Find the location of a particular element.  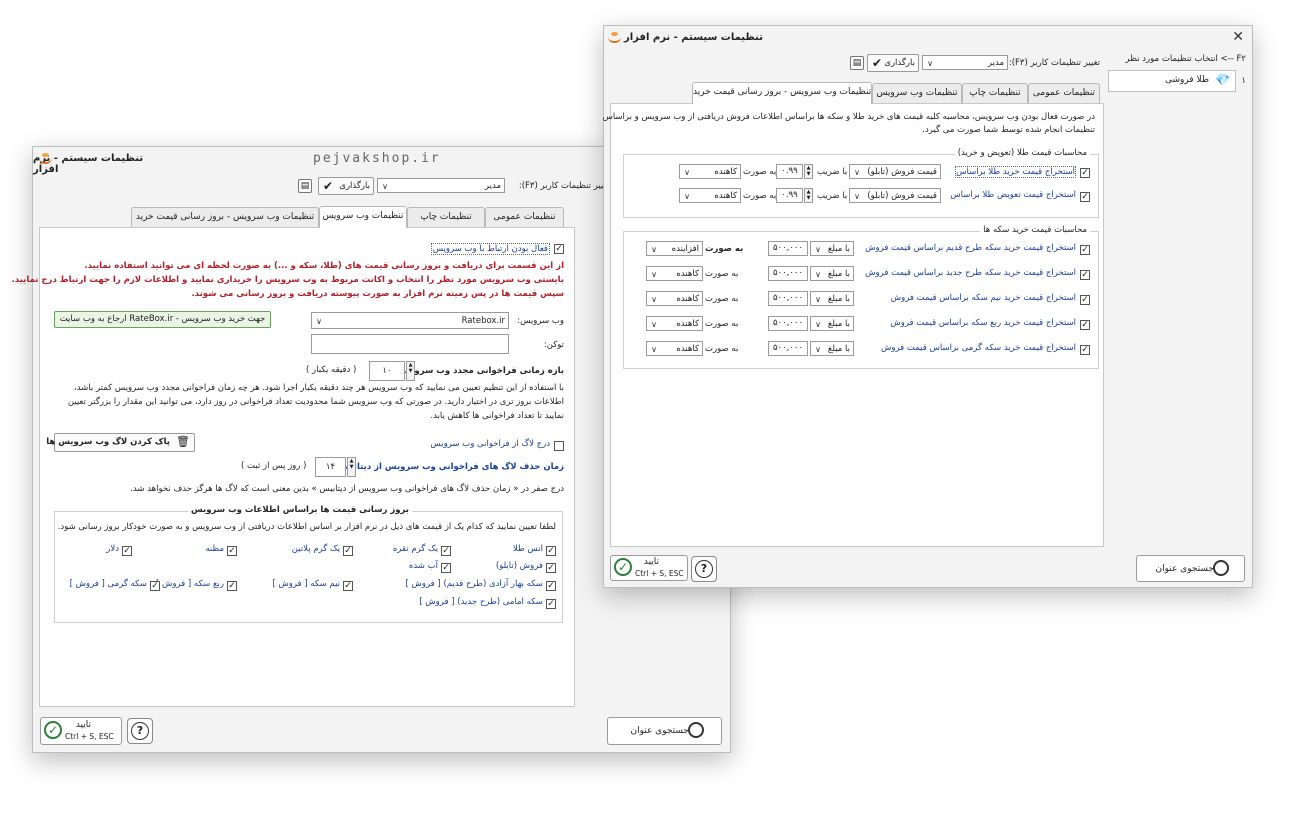

front-help-button: ? is located at coordinates (704, 569).